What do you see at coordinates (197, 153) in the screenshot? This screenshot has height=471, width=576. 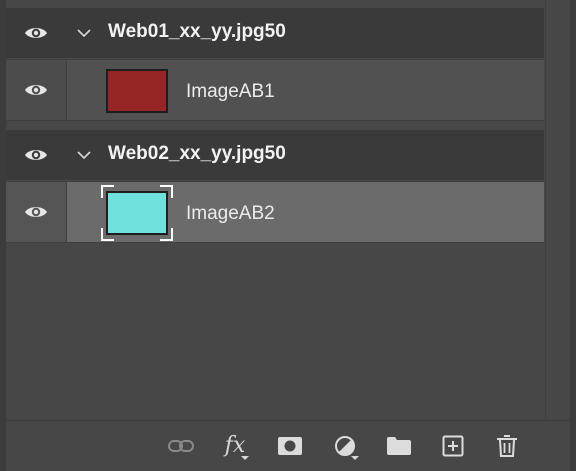 I see `group-name: Web02_xx_yy.jpg50` at bounding box center [197, 153].